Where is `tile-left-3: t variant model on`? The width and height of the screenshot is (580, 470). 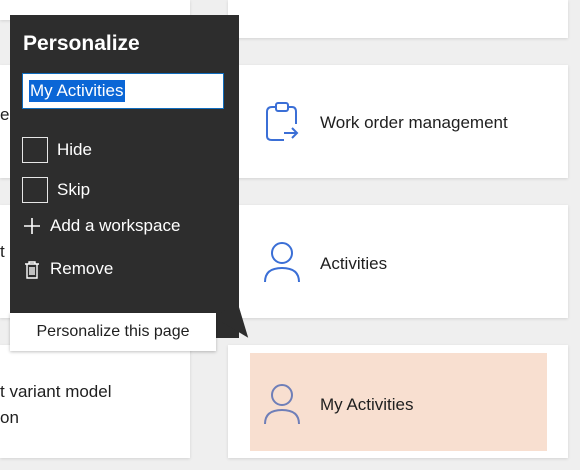 tile-left-3: t variant model on is located at coordinates (95, 401).